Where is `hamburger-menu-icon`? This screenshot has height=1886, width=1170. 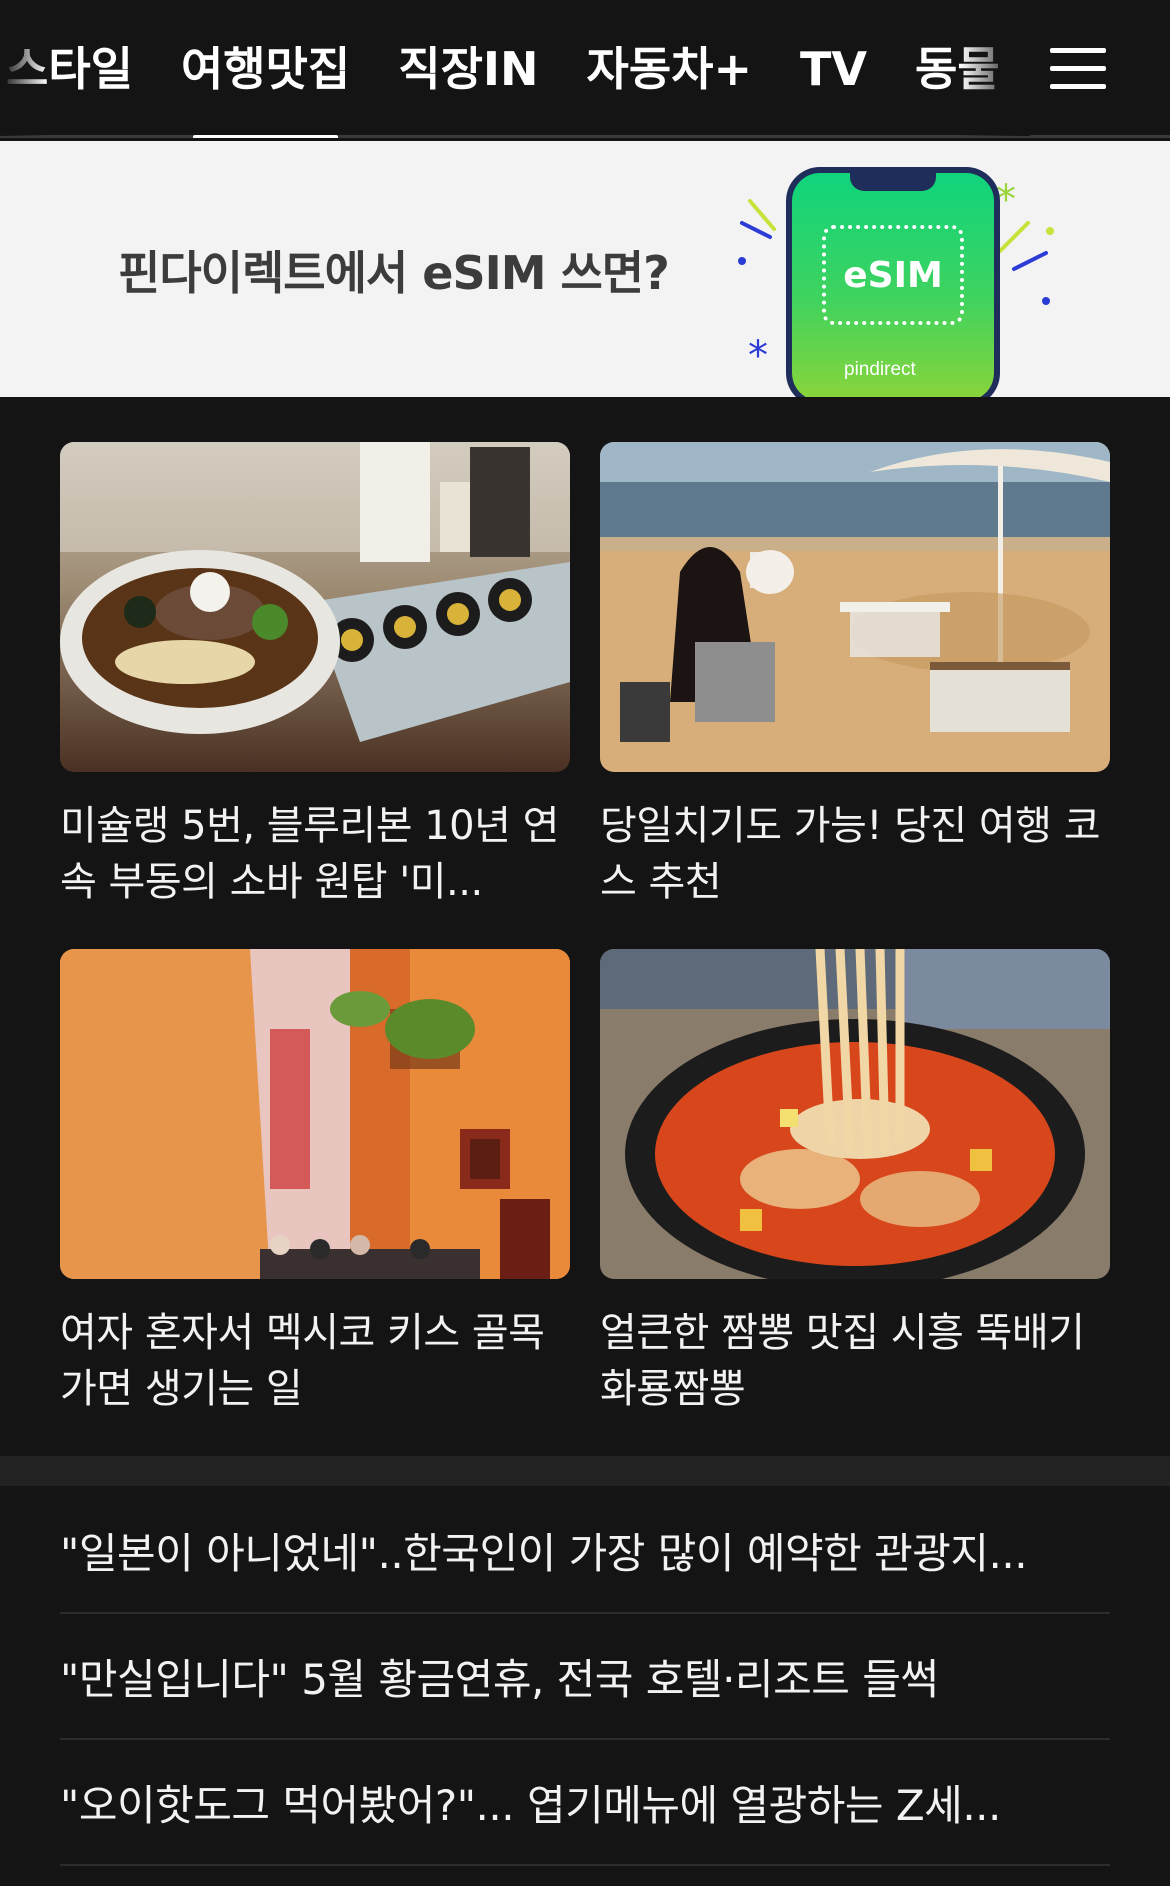 hamburger-menu-icon is located at coordinates (1078, 69).